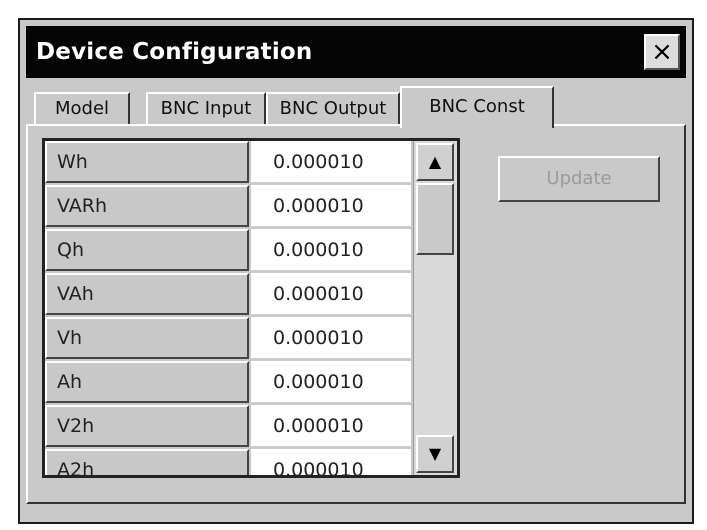  Describe the element at coordinates (147, 338) in the screenshot. I see `row-label: Vh` at that location.